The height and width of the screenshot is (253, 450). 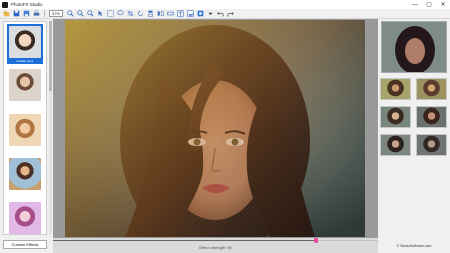 I want to click on rotate-icon, so click(x=140, y=14).